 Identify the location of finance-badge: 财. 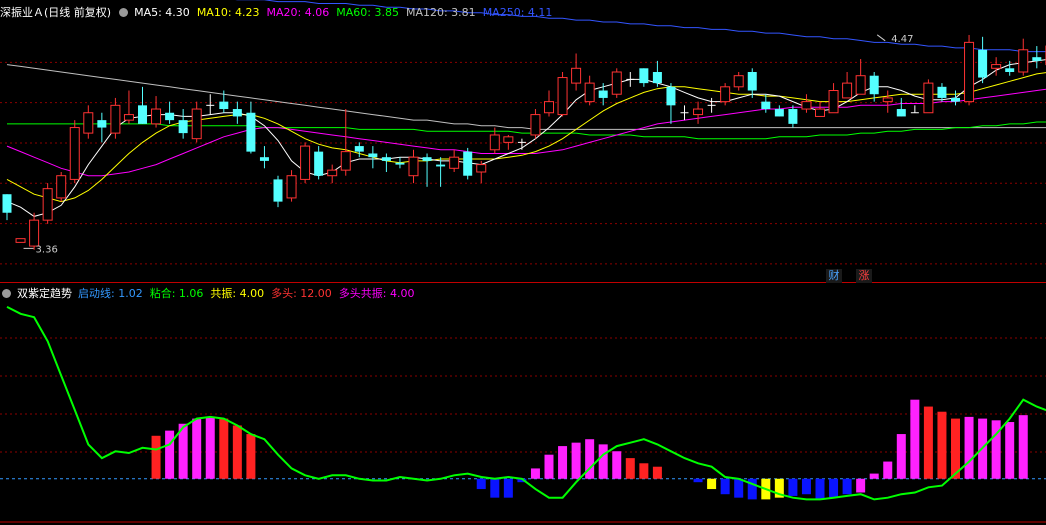
(834, 276).